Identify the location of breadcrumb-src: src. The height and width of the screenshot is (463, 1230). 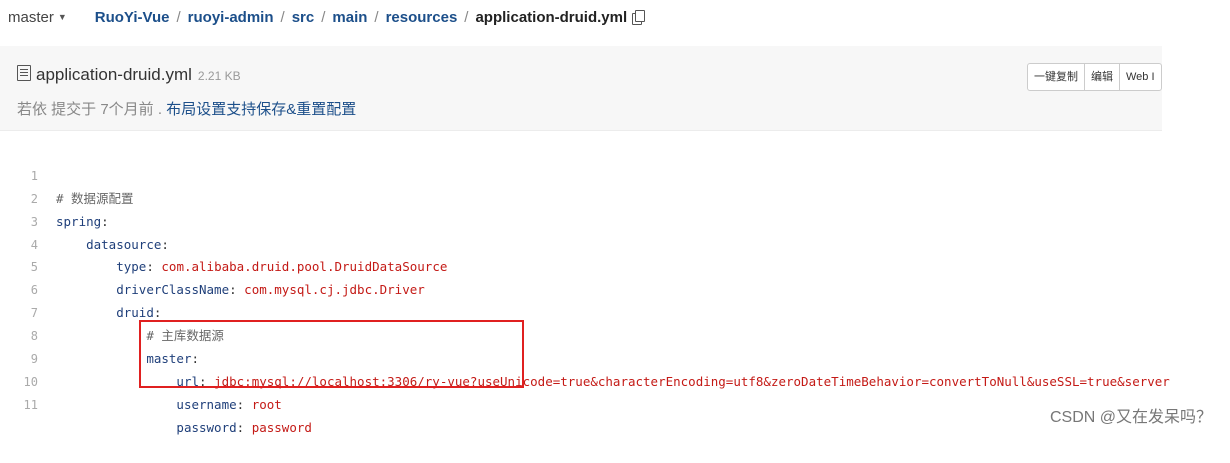
(303, 17).